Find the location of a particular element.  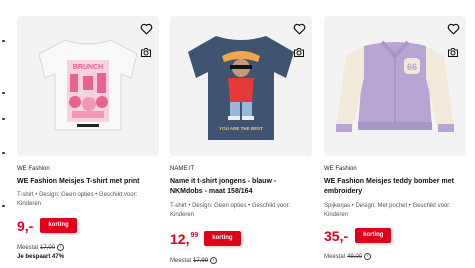

price-main: 9,- is located at coordinates (25, 225).